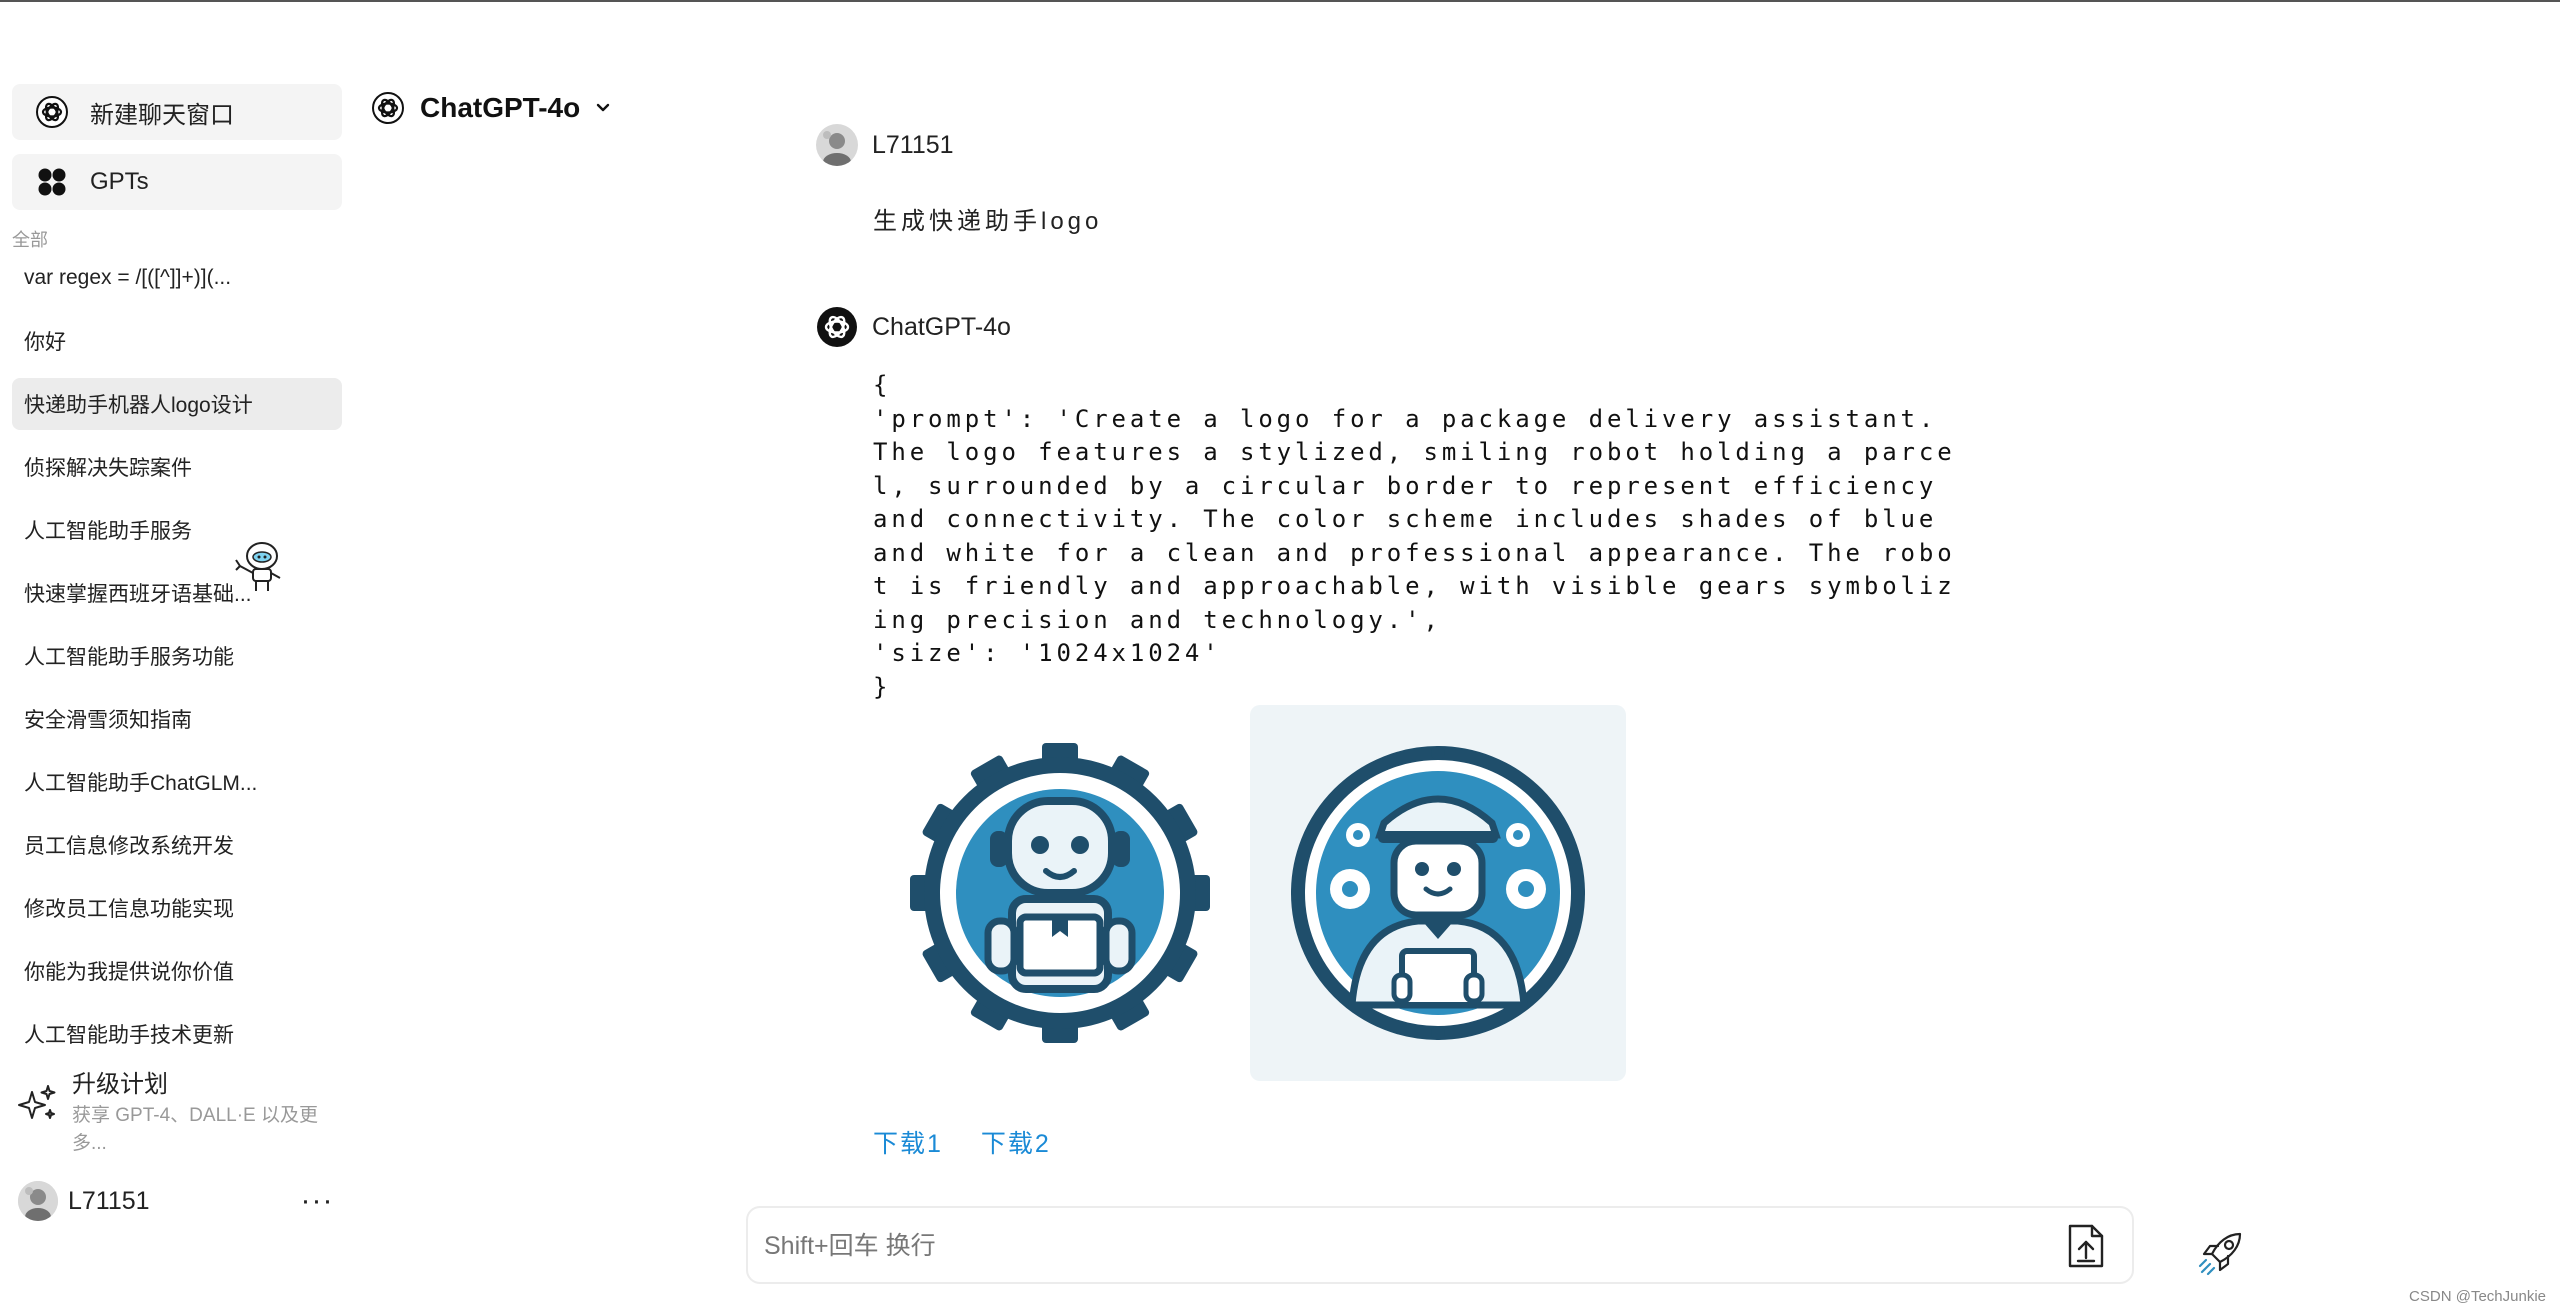 The width and height of the screenshot is (2560, 1312). What do you see at coordinates (177, 845) in the screenshot?
I see `history-item: 员工信息修改系统开发` at bounding box center [177, 845].